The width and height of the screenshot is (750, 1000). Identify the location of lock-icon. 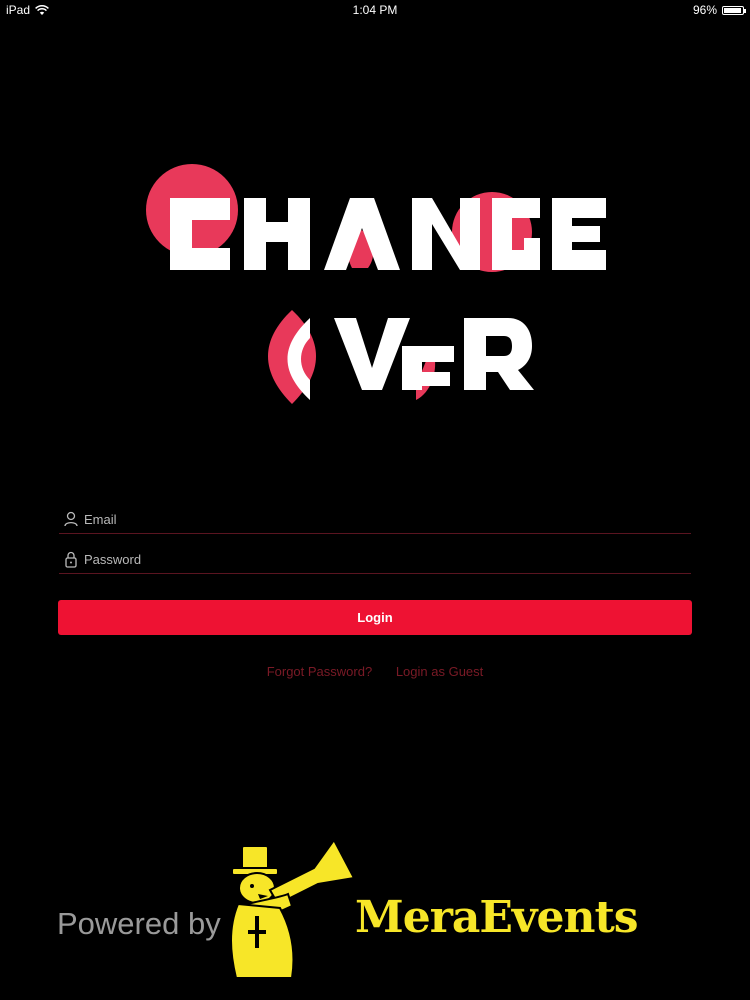
(71, 559).